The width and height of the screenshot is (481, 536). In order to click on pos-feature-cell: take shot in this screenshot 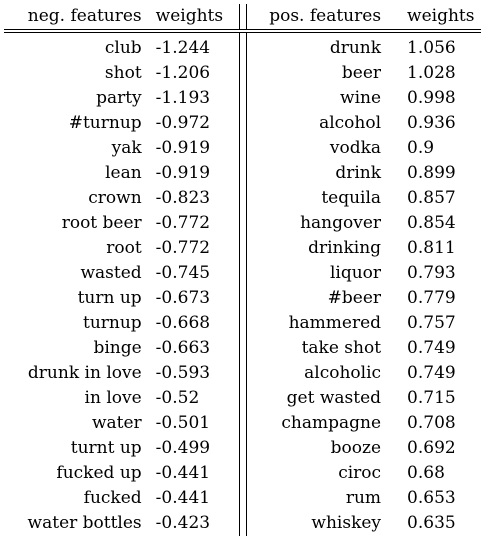, I will do `click(341, 348)`.